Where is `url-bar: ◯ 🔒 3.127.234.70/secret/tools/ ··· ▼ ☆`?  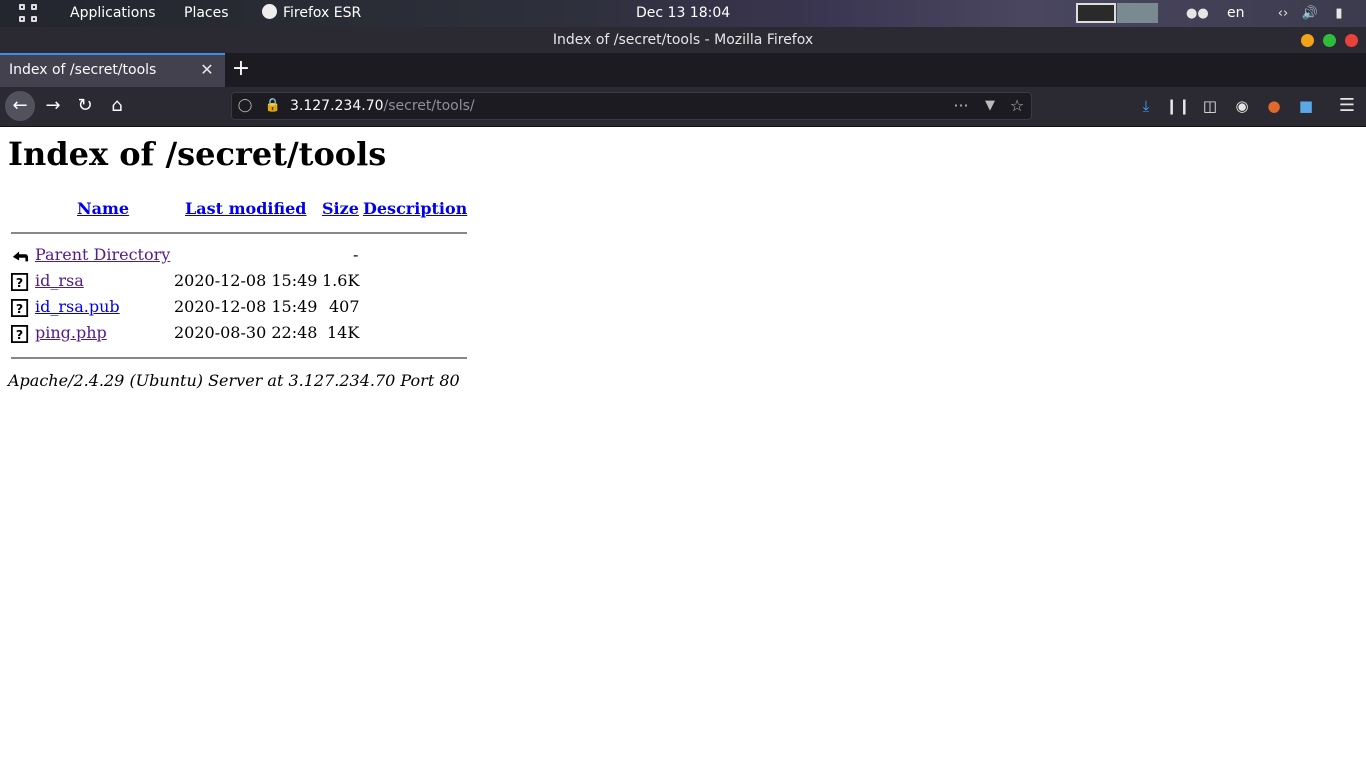 url-bar: ◯ 🔒 3.127.234.70/secret/tools/ ··· ▼ ☆ is located at coordinates (631, 106).